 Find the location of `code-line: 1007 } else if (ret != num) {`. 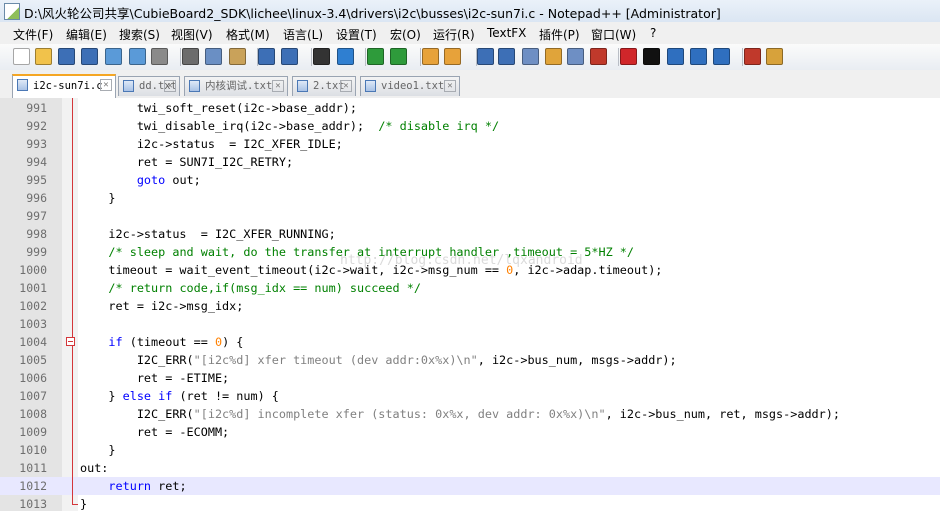

code-line: 1007 } else if (ret != num) { is located at coordinates (470, 396).